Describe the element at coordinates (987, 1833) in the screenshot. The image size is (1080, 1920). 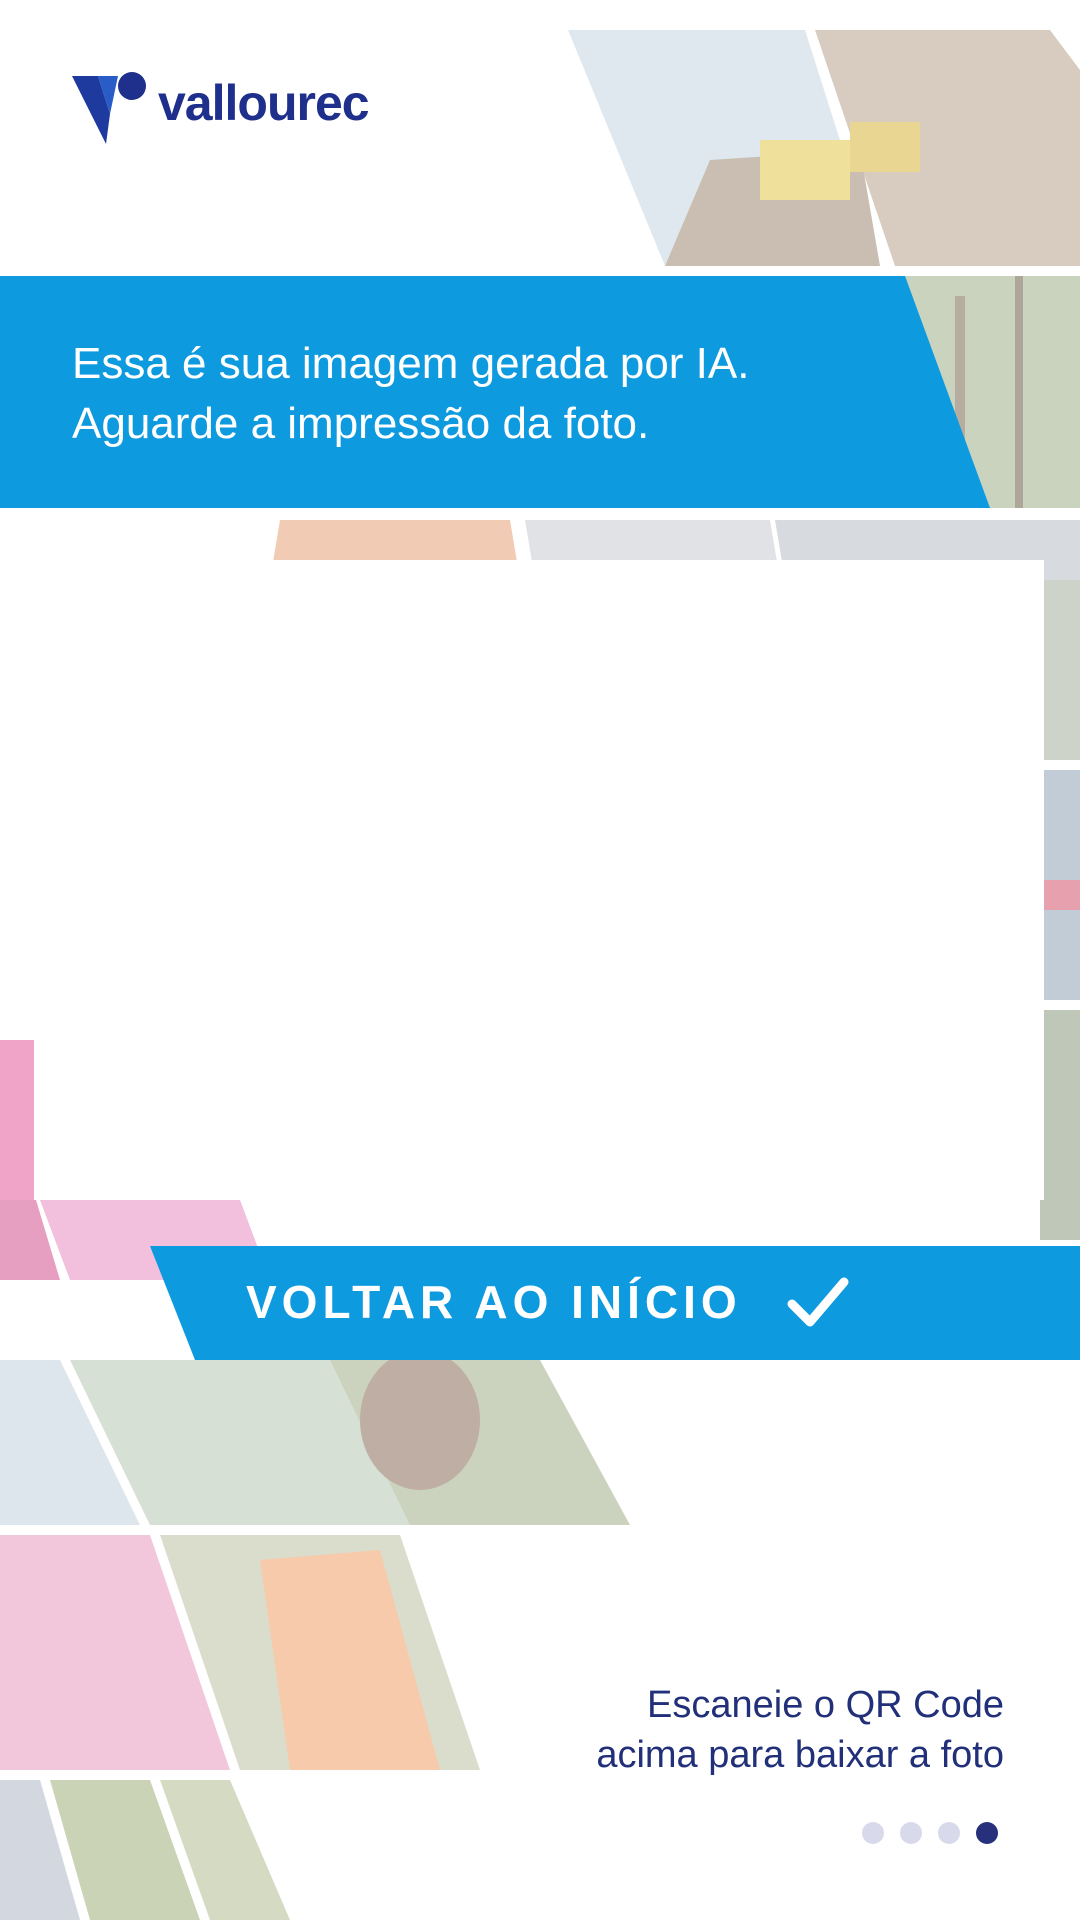
I see `pagination-dot-4-active` at that location.